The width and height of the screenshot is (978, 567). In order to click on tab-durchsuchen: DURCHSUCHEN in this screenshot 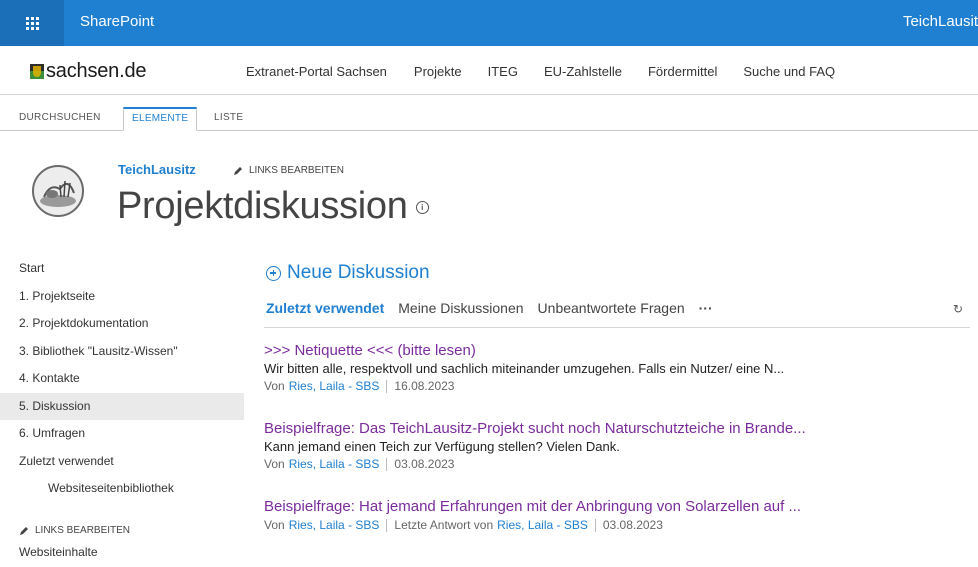, I will do `click(60, 117)`.